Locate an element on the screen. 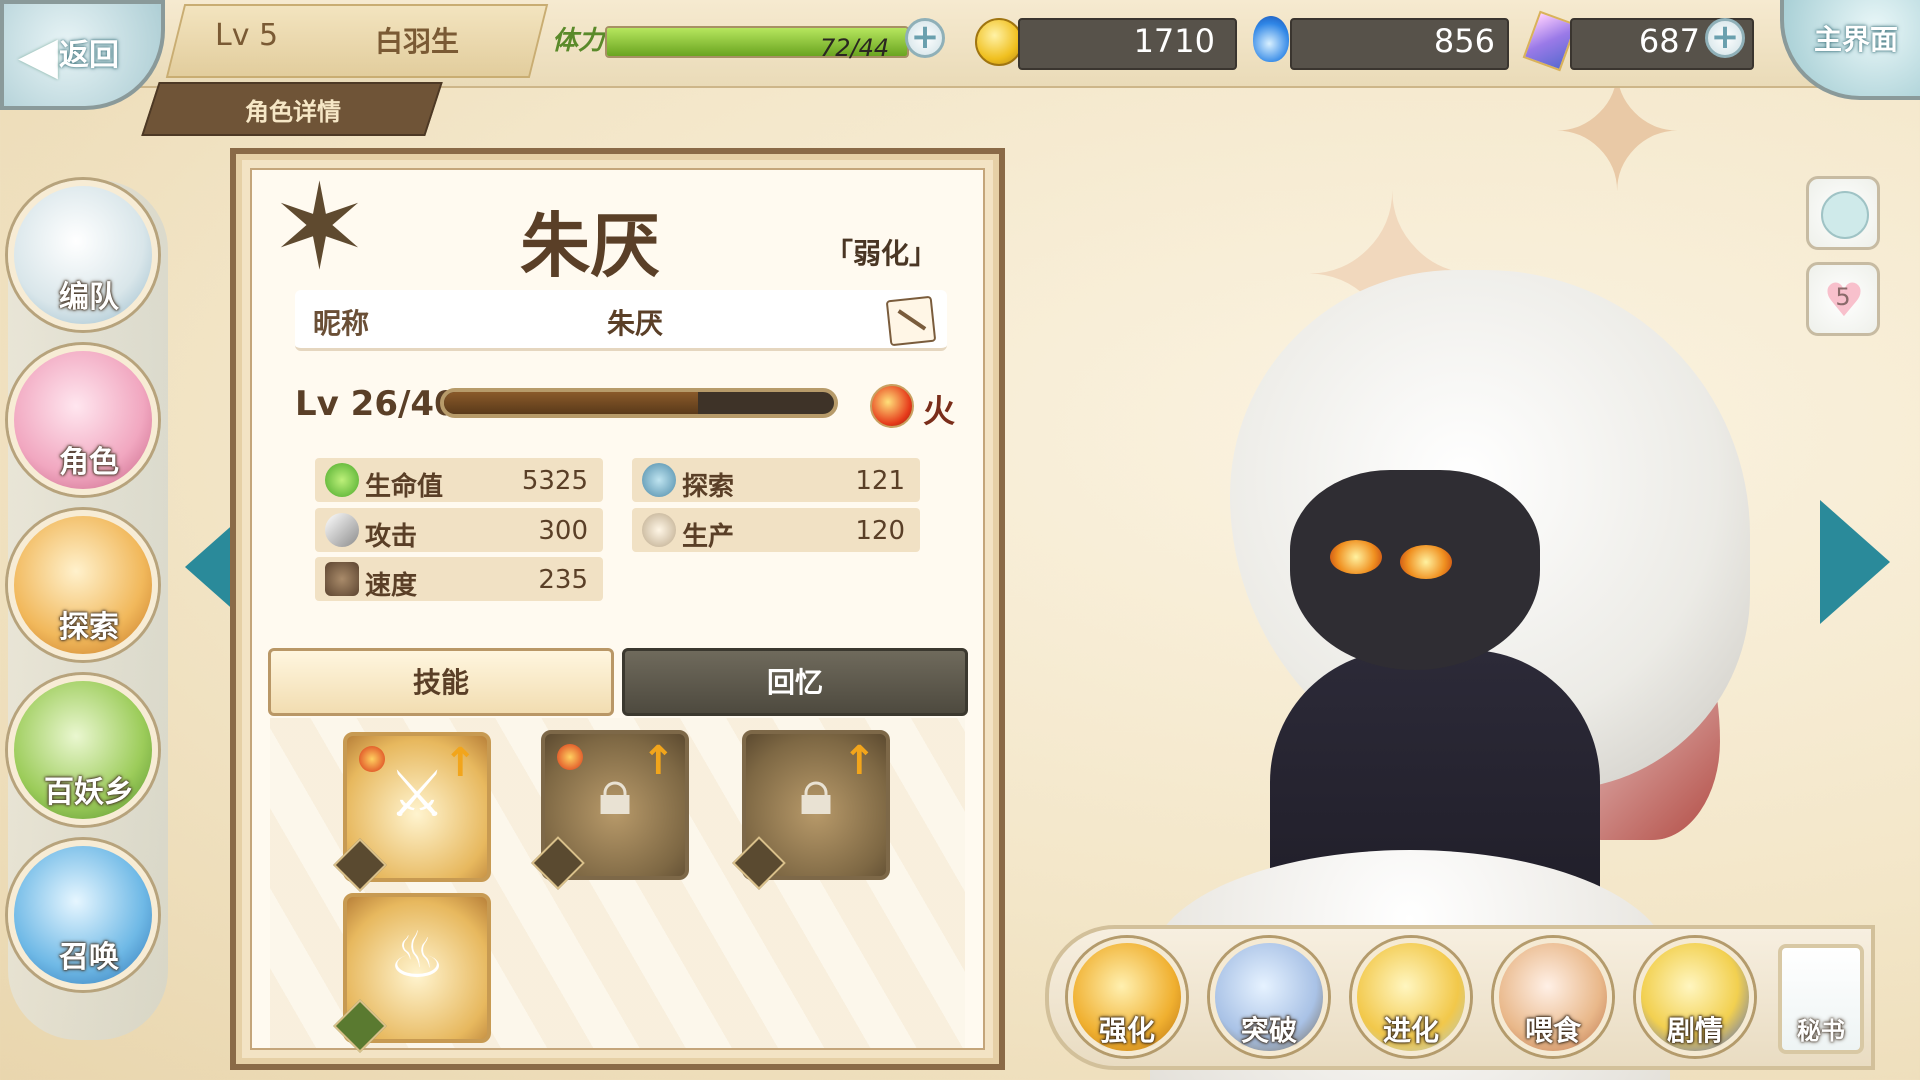 This screenshot has width=1920, height=1080. player-name: 白羽生 is located at coordinates (417, 41).